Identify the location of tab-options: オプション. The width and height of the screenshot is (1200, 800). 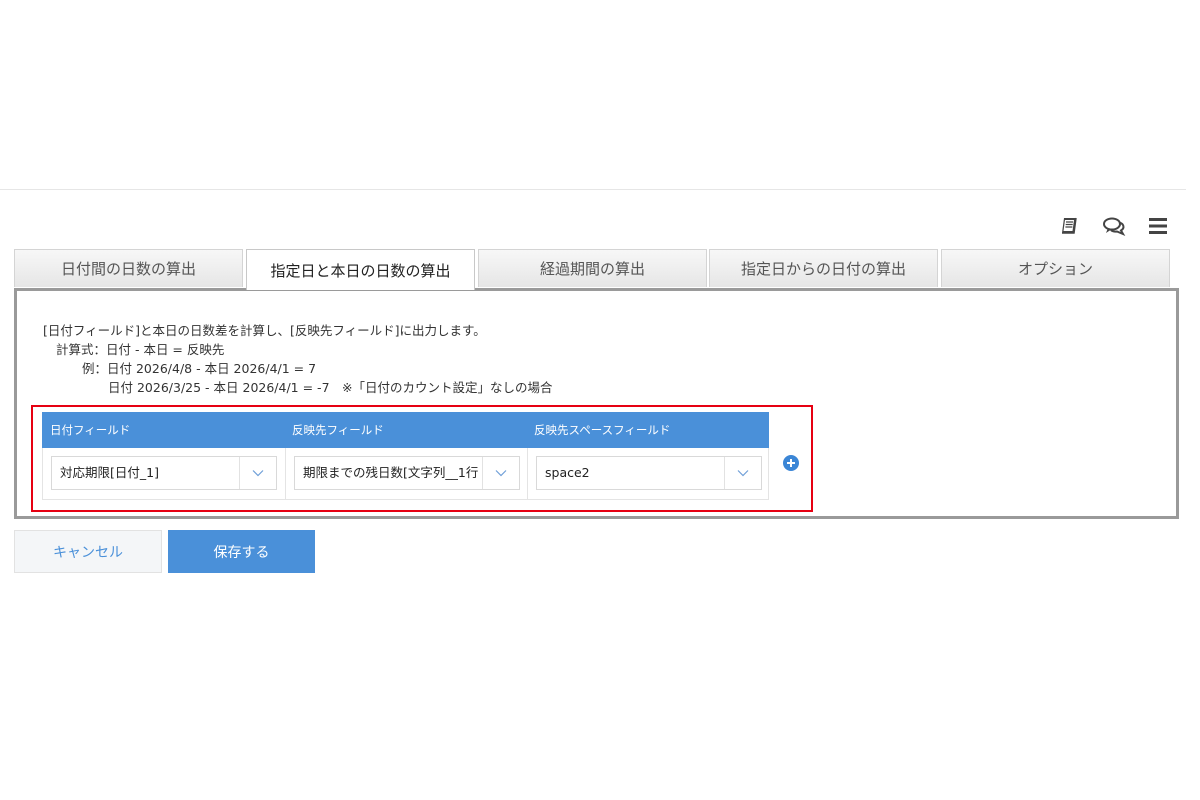
(1055, 268).